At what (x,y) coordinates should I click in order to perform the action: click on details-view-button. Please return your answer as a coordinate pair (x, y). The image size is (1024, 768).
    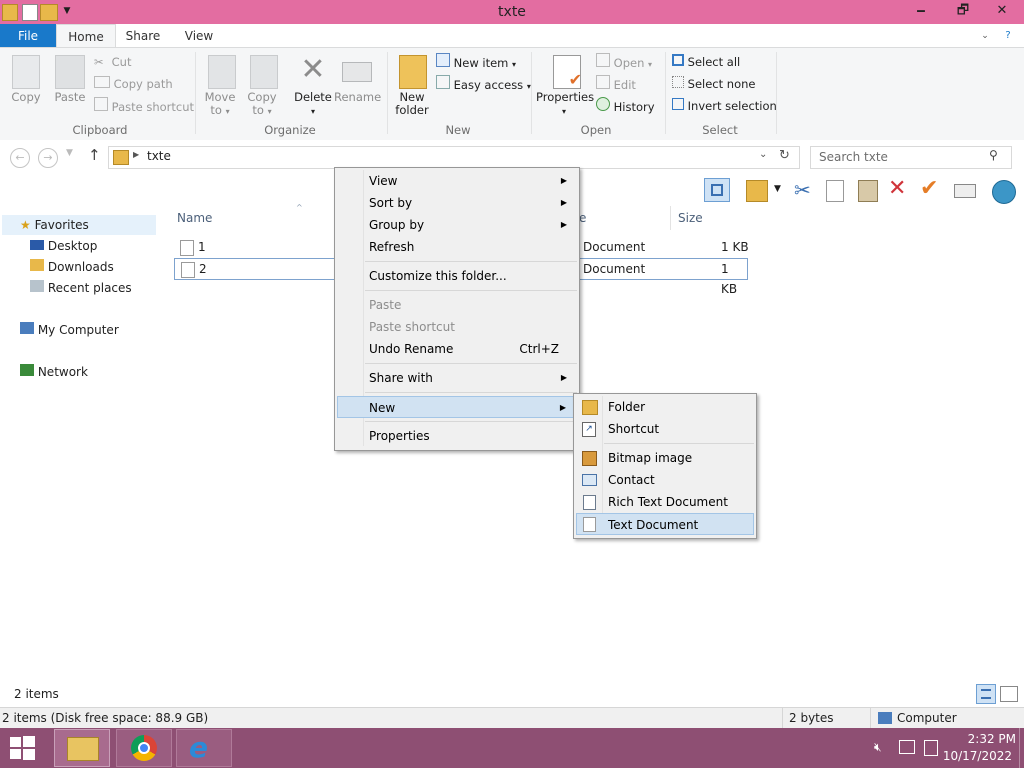
    Looking at the image, I should click on (986, 694).